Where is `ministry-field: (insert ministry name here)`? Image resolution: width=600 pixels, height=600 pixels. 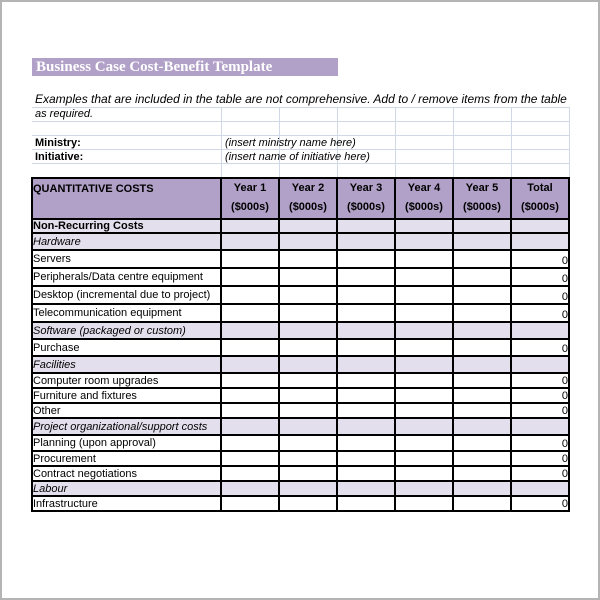 ministry-field: (insert ministry name here) is located at coordinates (290, 143).